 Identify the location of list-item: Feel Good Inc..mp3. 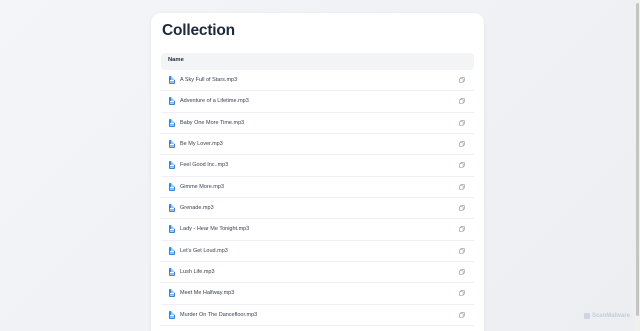
(317, 166).